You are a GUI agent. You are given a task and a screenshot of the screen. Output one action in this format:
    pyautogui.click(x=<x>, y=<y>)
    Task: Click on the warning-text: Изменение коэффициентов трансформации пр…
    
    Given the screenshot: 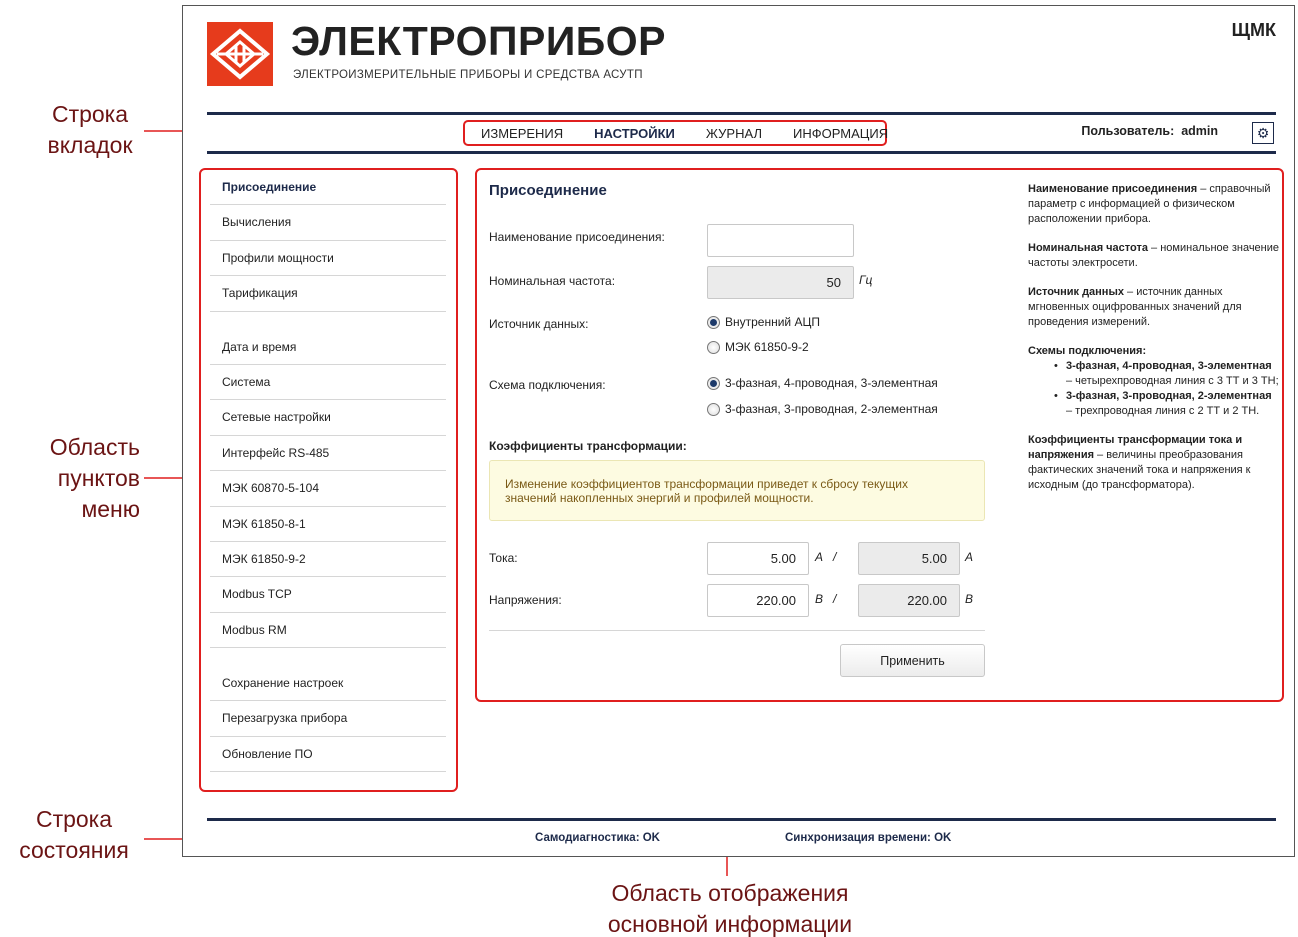 What is the action you would take?
    pyautogui.click(x=706, y=484)
    